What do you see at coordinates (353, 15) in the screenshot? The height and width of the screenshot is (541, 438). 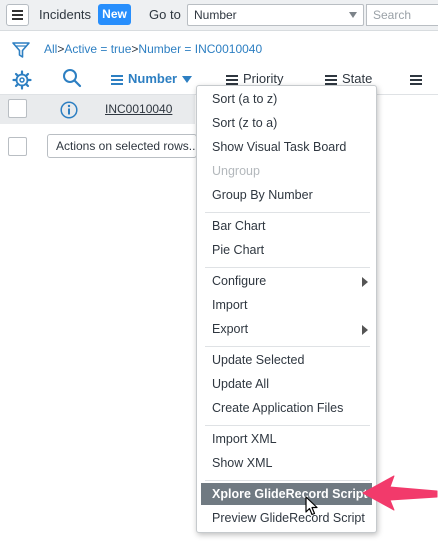 I see `chevron-down-icon` at bounding box center [353, 15].